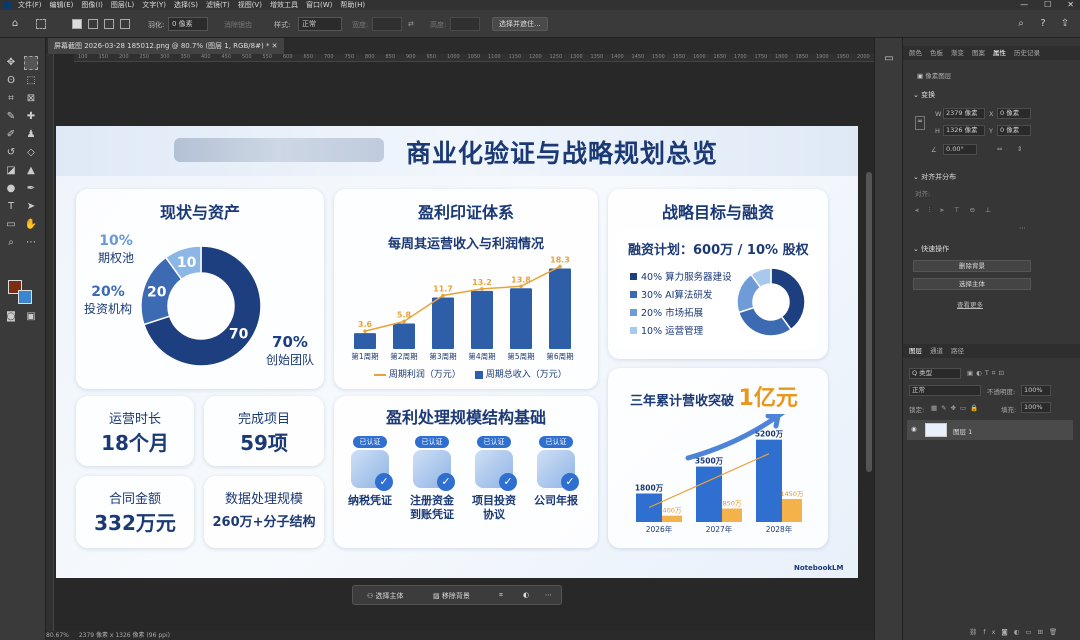 Image resolution: width=1080 pixels, height=640 pixels. Describe the element at coordinates (999, 149) in the screenshot. I see `flip-horizontal-icon: ⇔` at that location.